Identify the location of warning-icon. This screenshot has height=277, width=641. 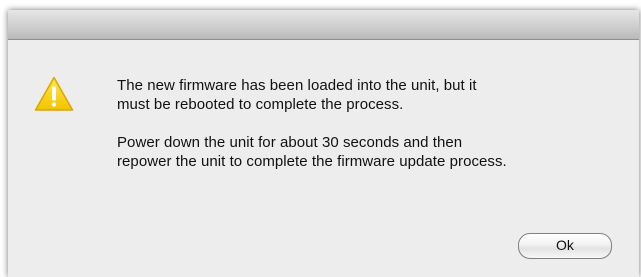
(54, 94).